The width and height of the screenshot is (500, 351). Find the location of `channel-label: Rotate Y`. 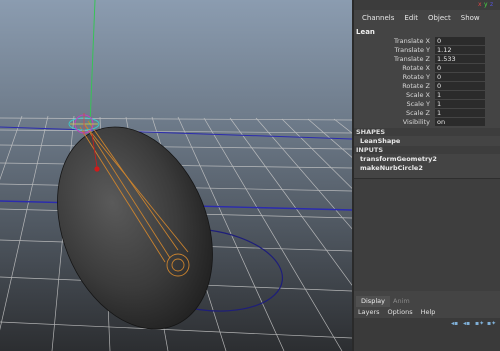

channel-label: Rotate Y is located at coordinates (416, 77).